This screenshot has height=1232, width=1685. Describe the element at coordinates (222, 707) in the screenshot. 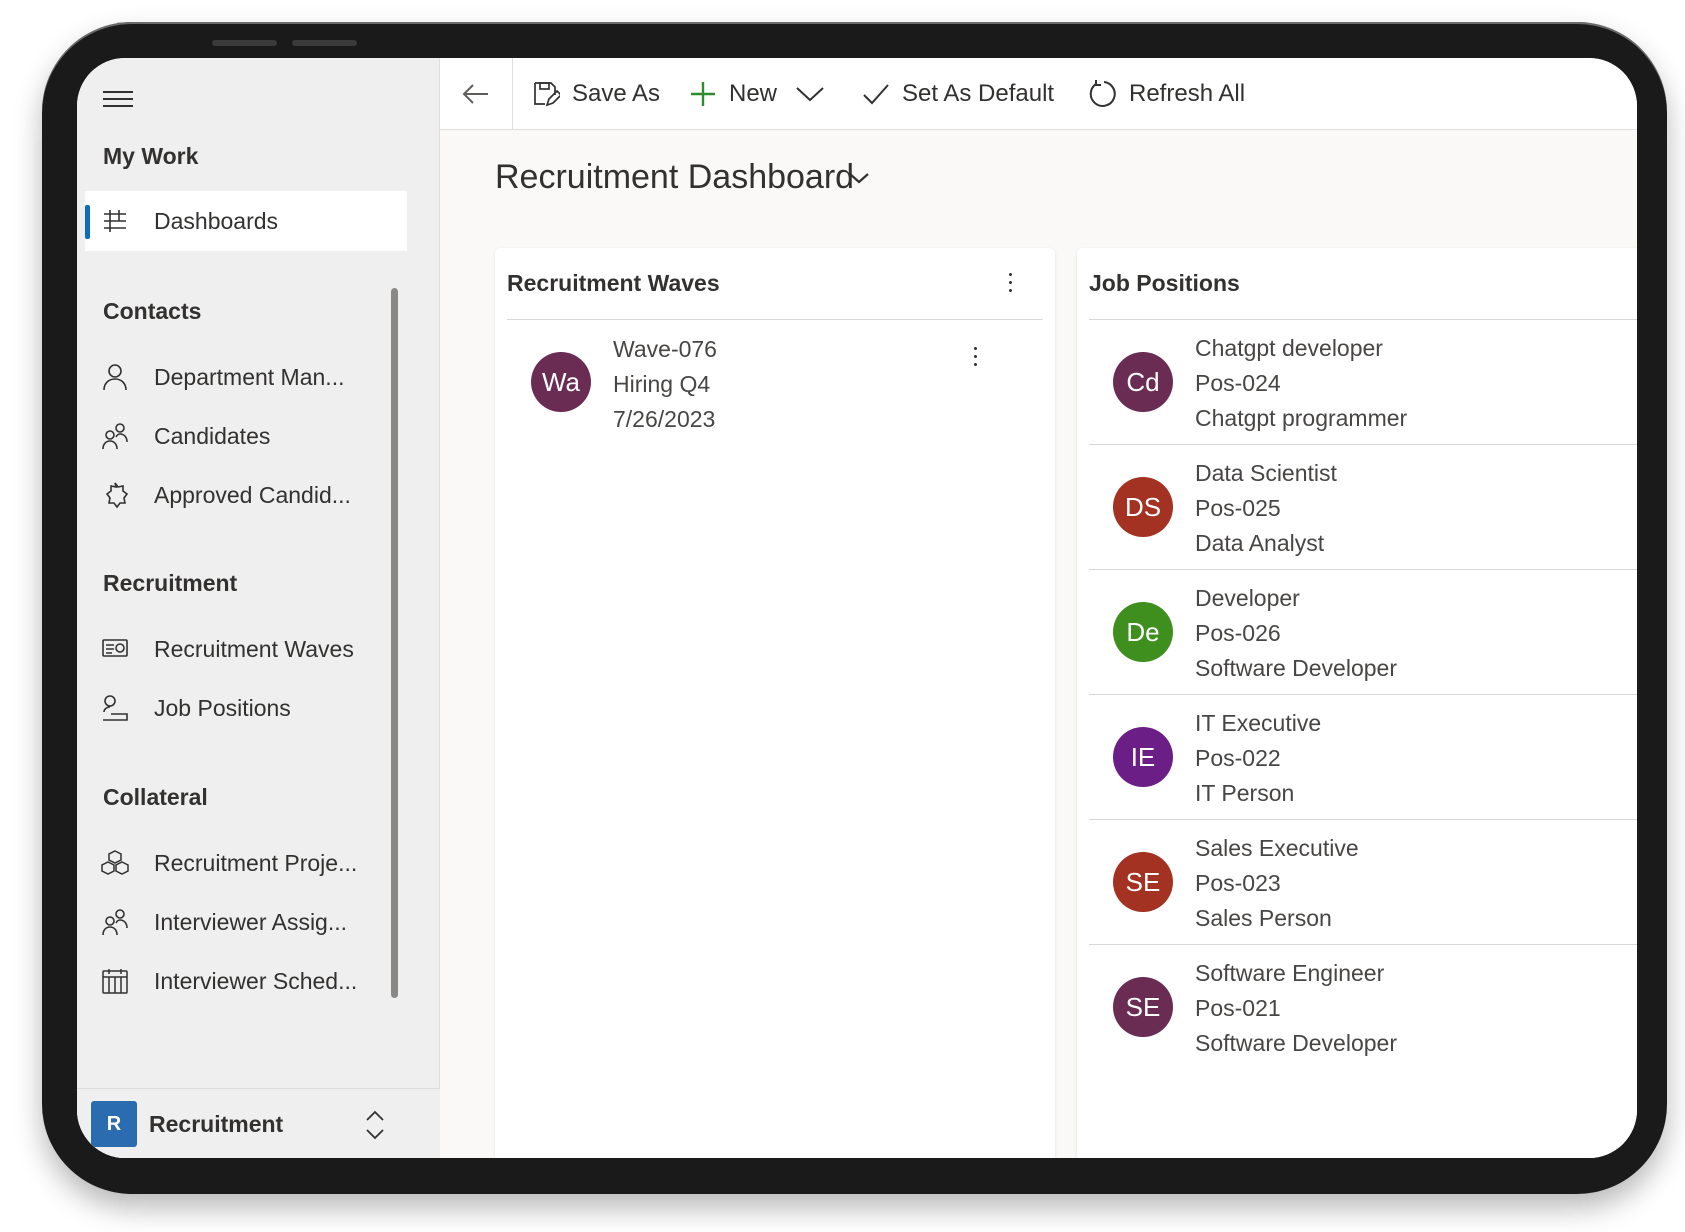

I see `sidebar-item-label: Job Positions` at that location.